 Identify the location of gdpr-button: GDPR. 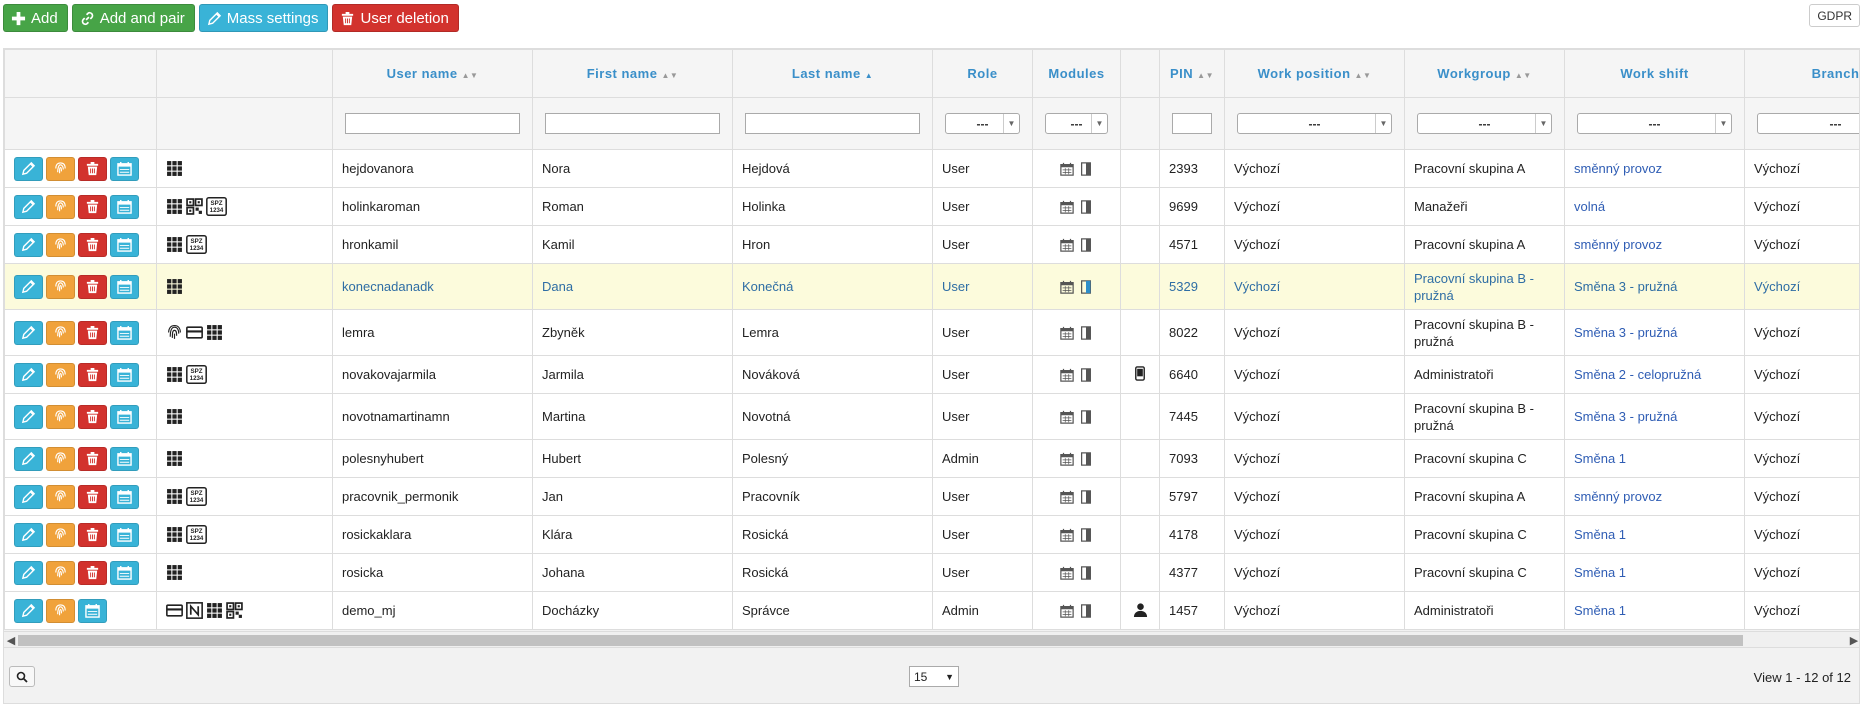
(1834, 15).